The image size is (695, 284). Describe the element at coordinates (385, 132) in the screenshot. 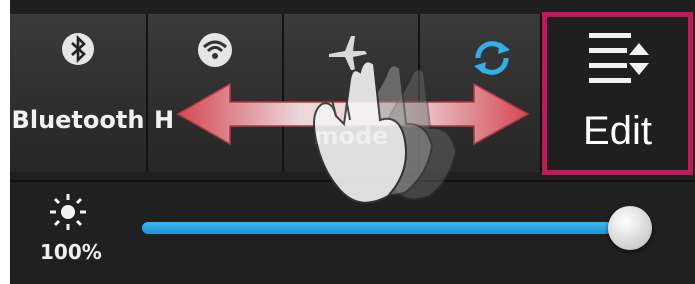

I see `swipe-hand-icon` at that location.